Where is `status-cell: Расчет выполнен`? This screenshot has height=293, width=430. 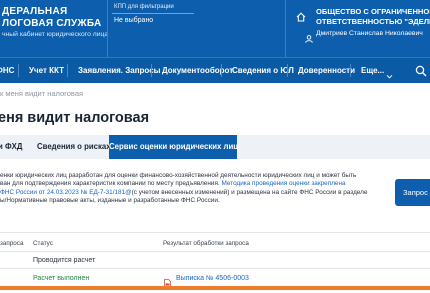 status-cell: Расчет выполнен is located at coordinates (61, 278).